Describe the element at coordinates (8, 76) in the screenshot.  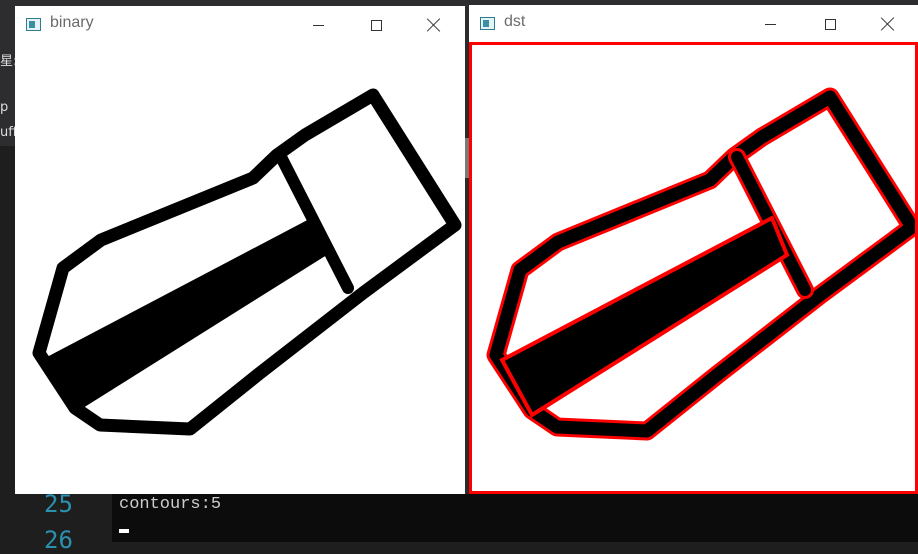
I see `ide-left-strip: 星: p uff` at that location.